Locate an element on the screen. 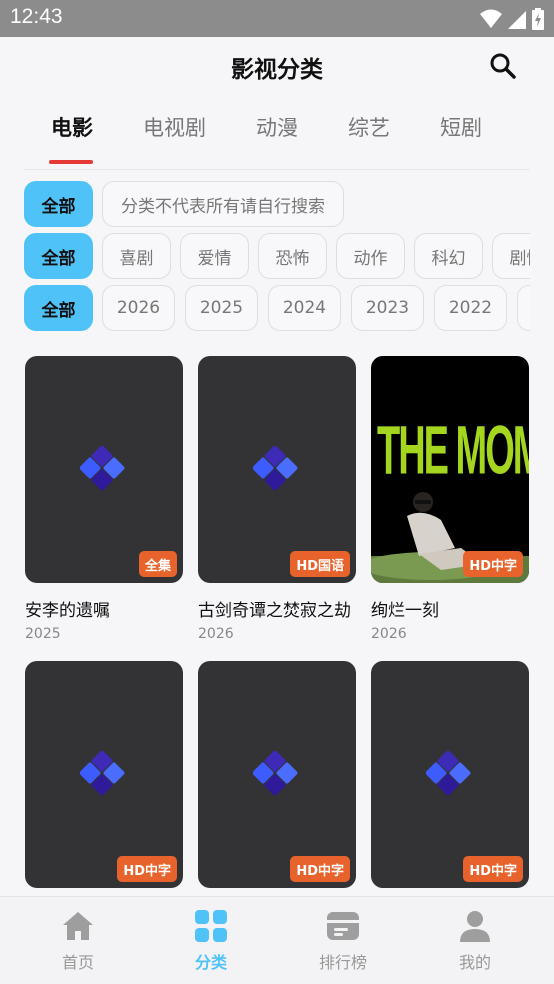  filter-year-2021: 2021 is located at coordinates (523, 308).